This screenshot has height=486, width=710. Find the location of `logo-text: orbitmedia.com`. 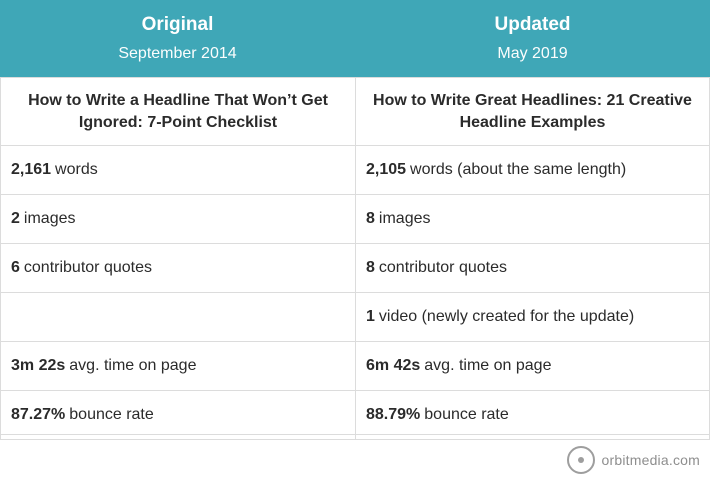

logo-text: orbitmedia.com is located at coordinates (650, 460).